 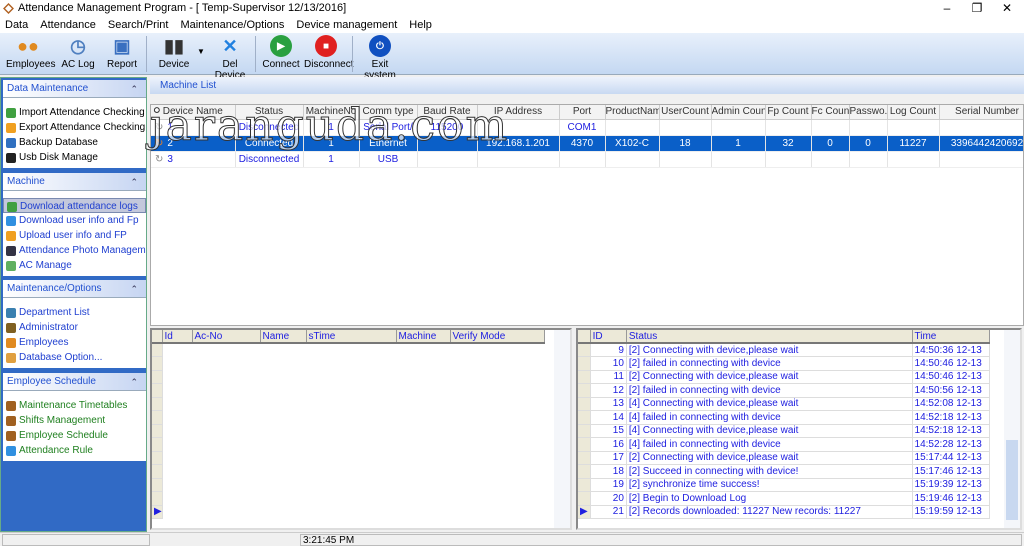 I want to click on column-header: Machine, so click(x=423, y=337).